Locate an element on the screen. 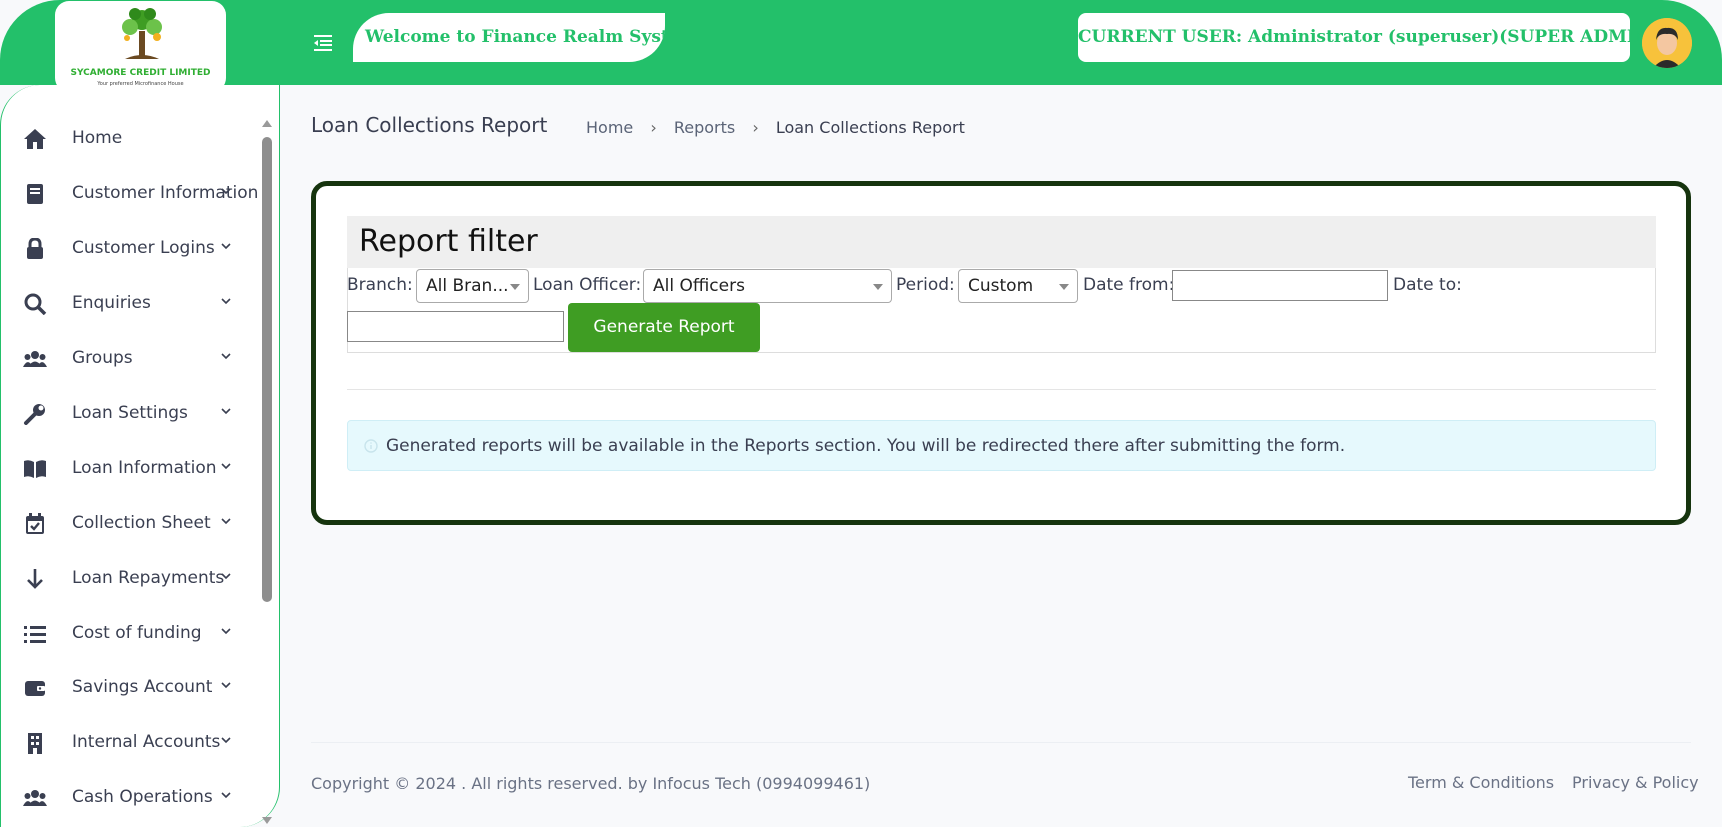 The height and width of the screenshot is (827, 1722). sidebar-item-enquiries: Enquiries is located at coordinates (131, 303).